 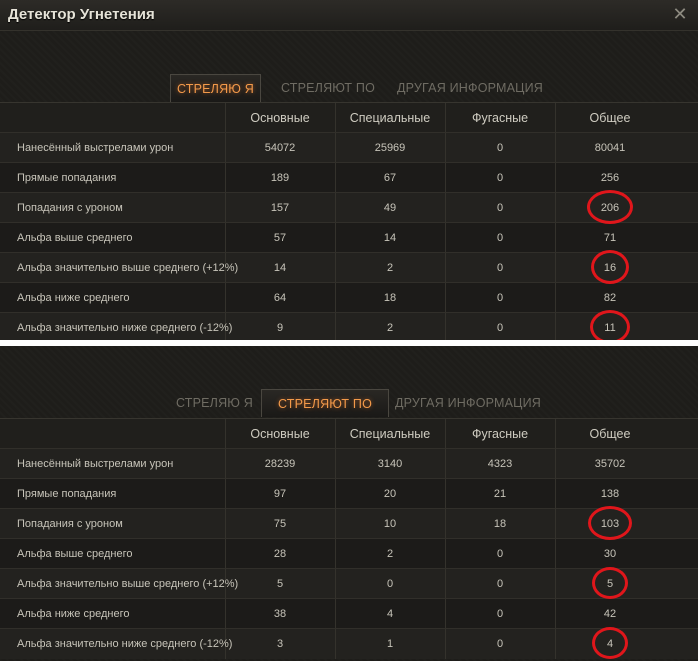 What do you see at coordinates (280, 238) in the screenshot?
I see `table-cell: 57` at bounding box center [280, 238].